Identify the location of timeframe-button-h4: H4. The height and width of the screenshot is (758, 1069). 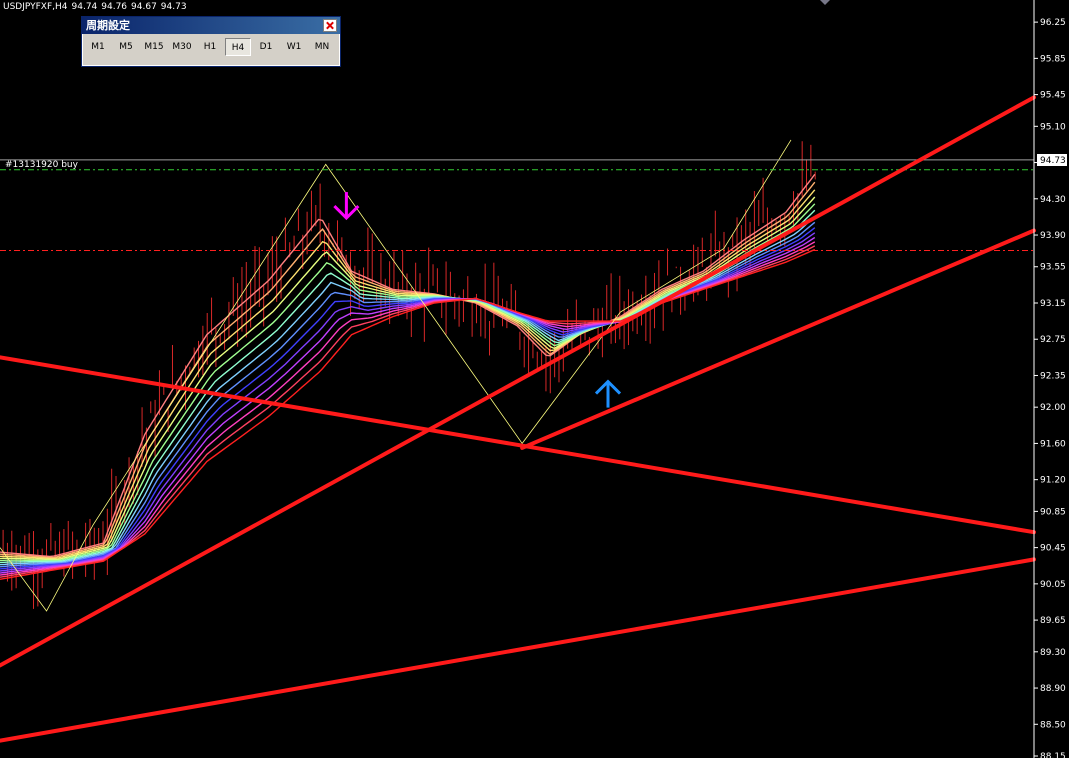
(238, 47).